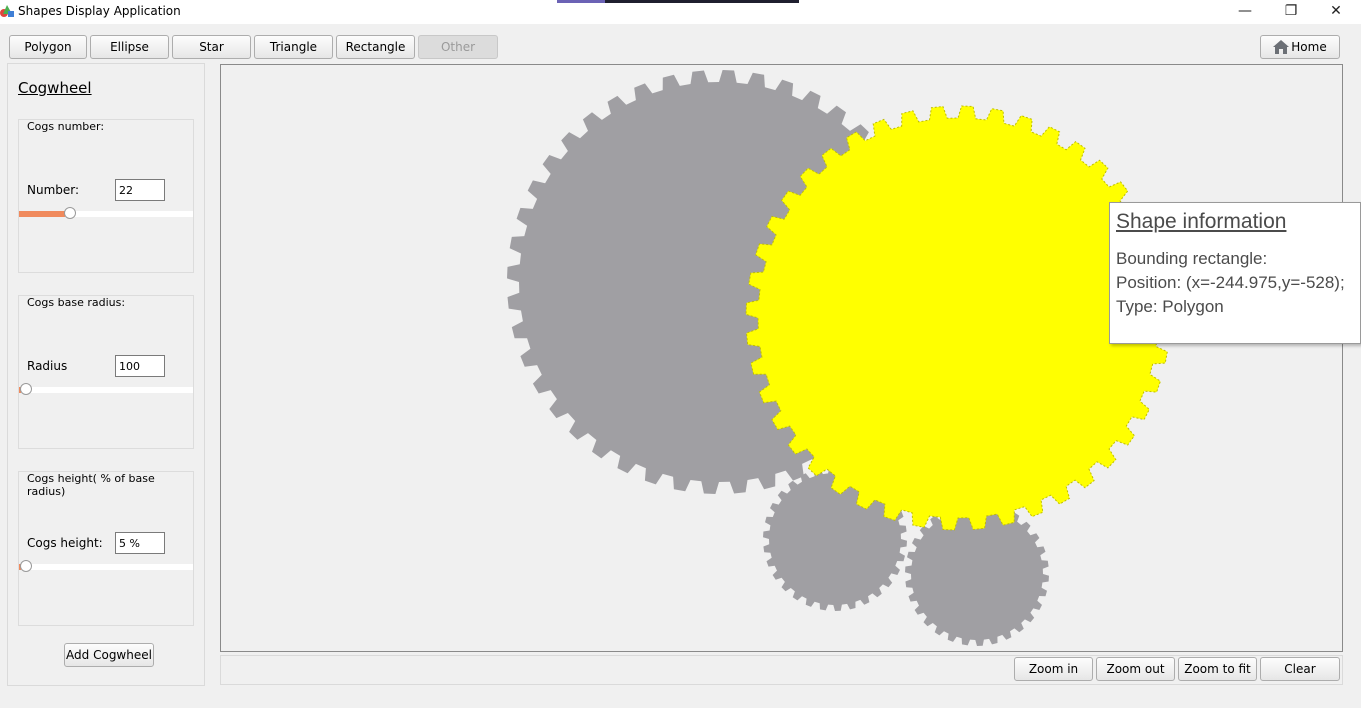 The image size is (1361, 708). What do you see at coordinates (458, 47) in the screenshot?
I see `other-button: Other` at bounding box center [458, 47].